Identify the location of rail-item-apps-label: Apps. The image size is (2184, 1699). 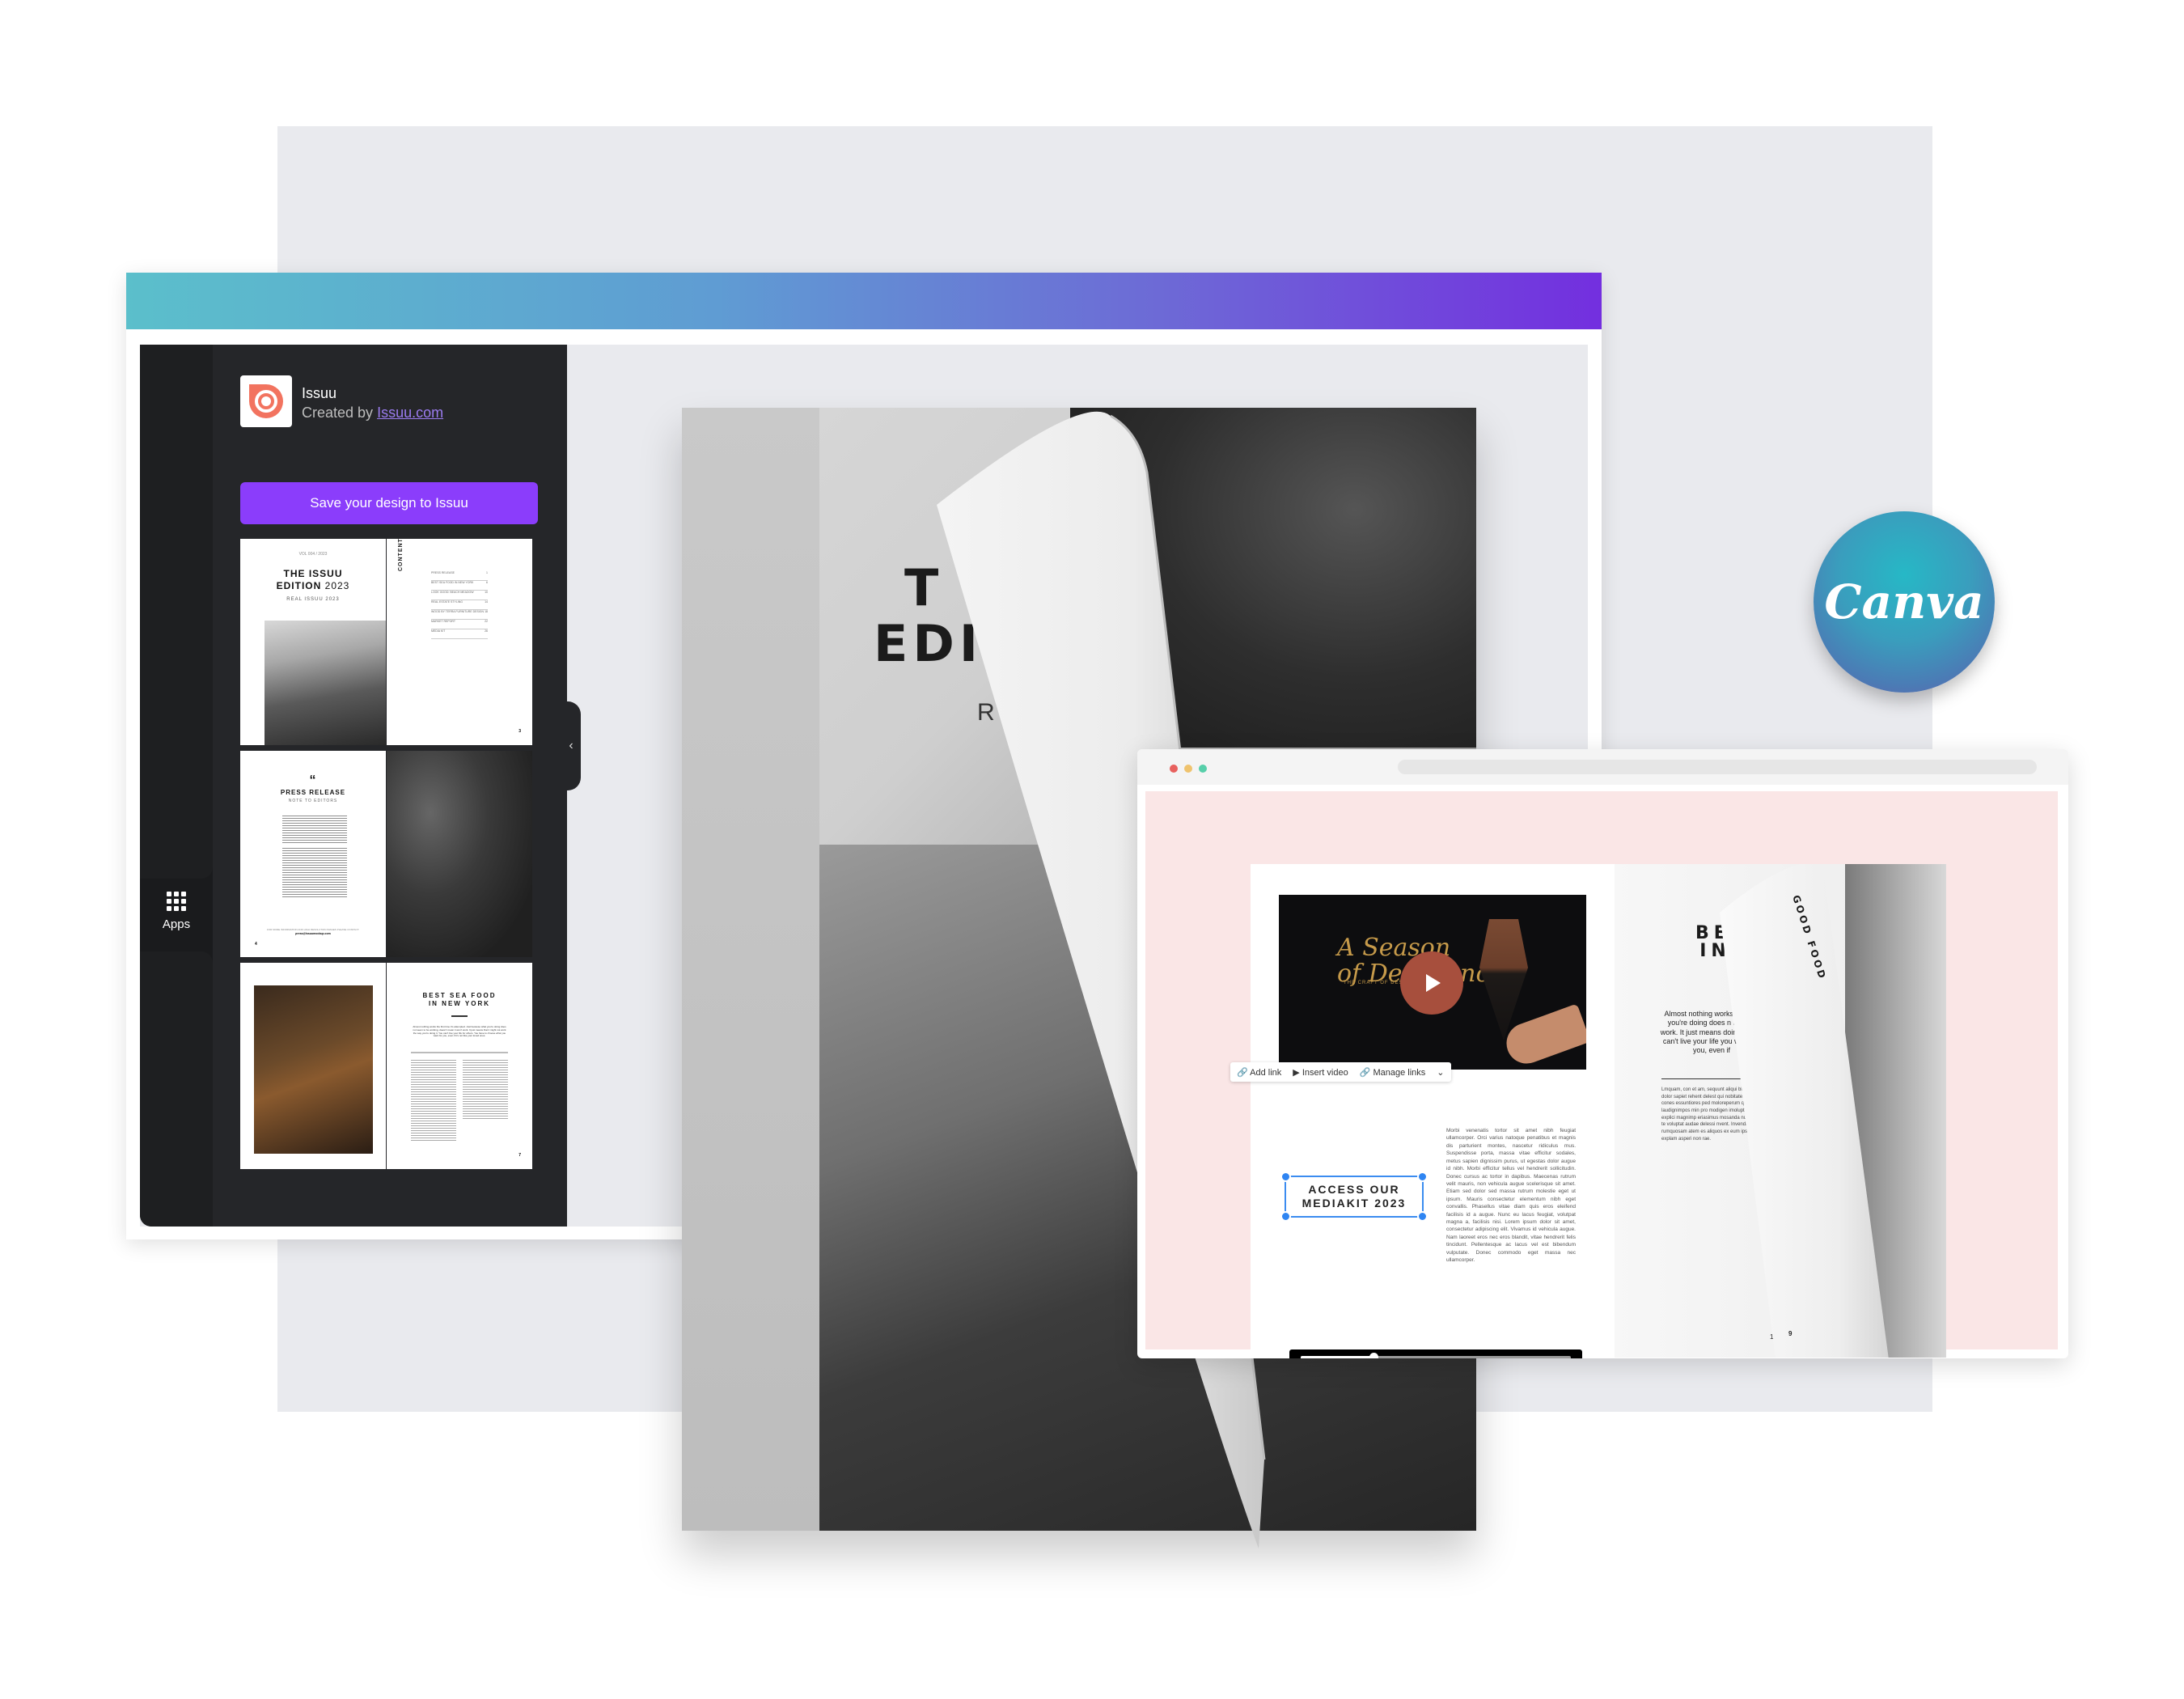
(176, 924).